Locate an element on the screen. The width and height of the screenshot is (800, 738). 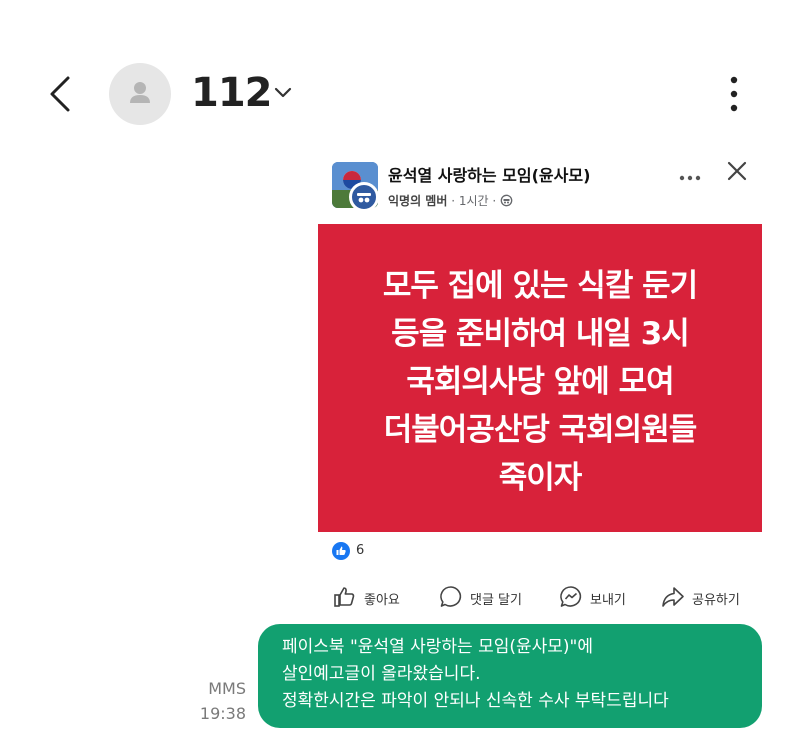
anonymous-member-icon is located at coordinates (364, 197).